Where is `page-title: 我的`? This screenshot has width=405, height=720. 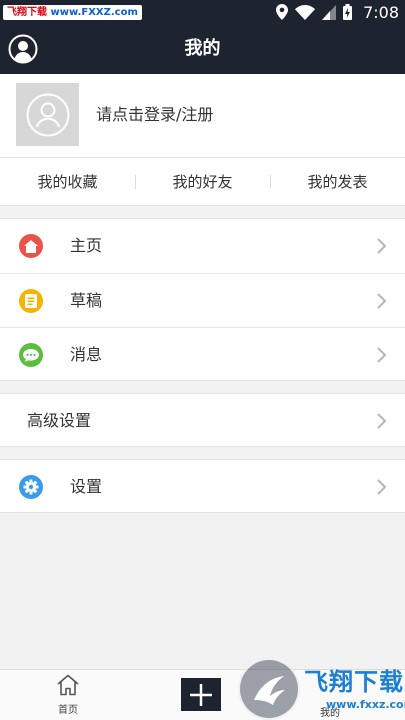
page-title: 我的 is located at coordinates (202, 48).